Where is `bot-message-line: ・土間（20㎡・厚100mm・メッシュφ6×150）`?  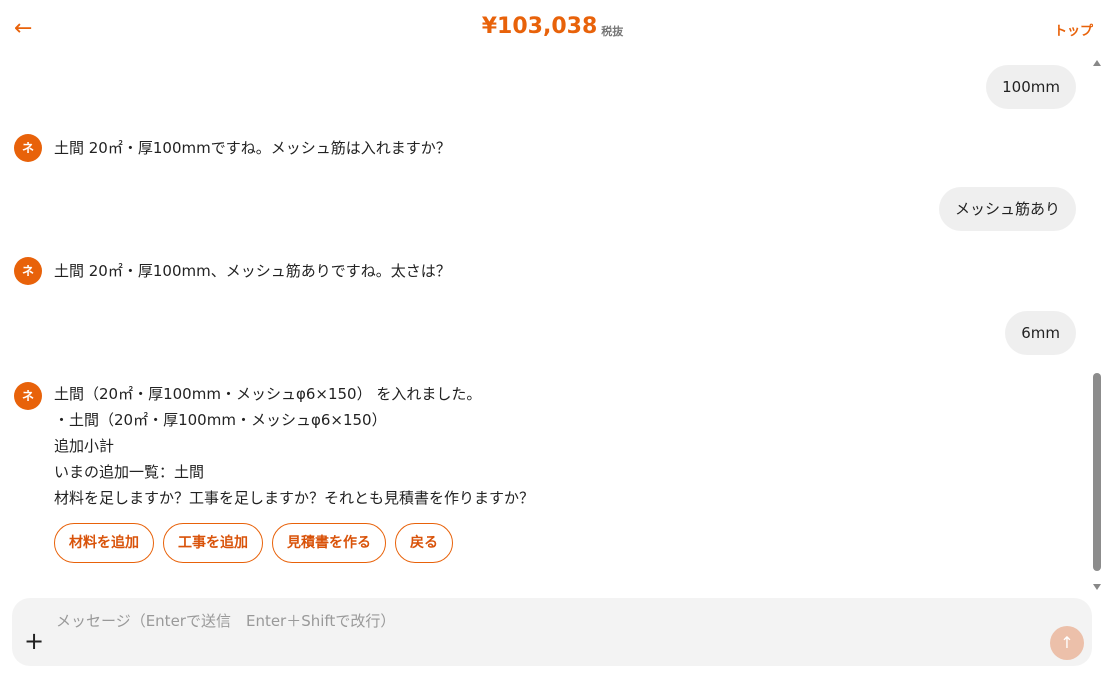
bot-message-line: ・土間（20㎡・厚100mm・メッシュφ6×150） is located at coordinates (220, 420).